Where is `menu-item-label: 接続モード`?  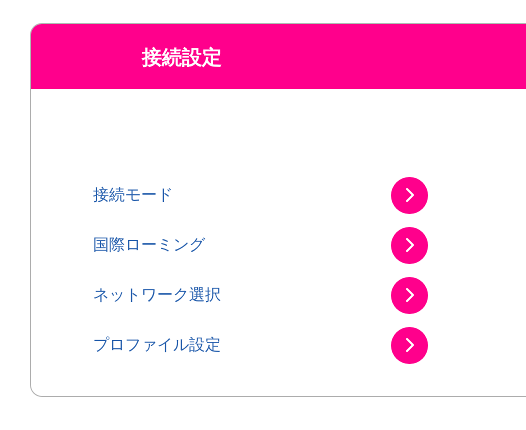
menu-item-label: 接続モード is located at coordinates (242, 195).